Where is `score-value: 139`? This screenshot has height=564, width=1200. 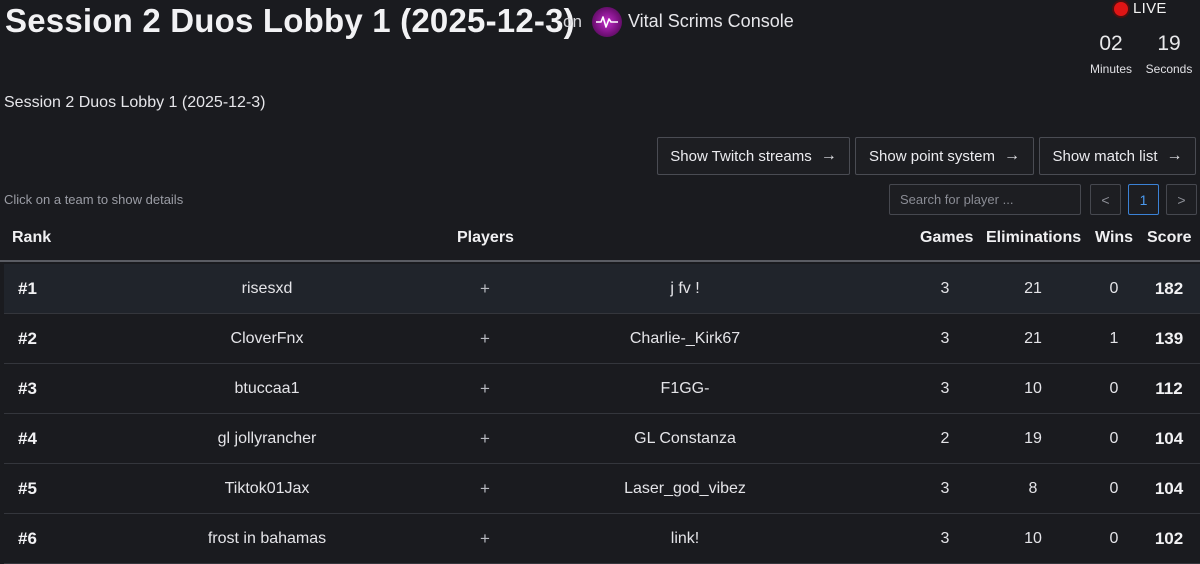
score-value: 139 is located at coordinates (1169, 338).